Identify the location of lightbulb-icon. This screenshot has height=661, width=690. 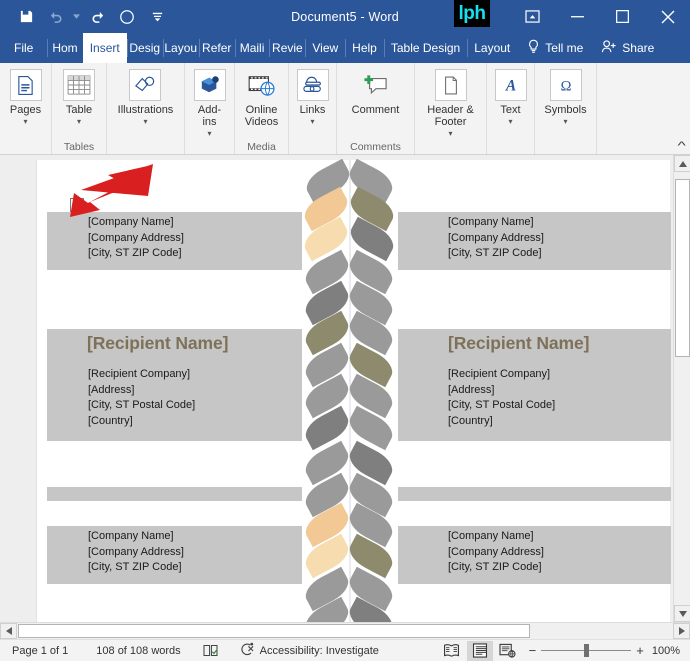
(533, 48).